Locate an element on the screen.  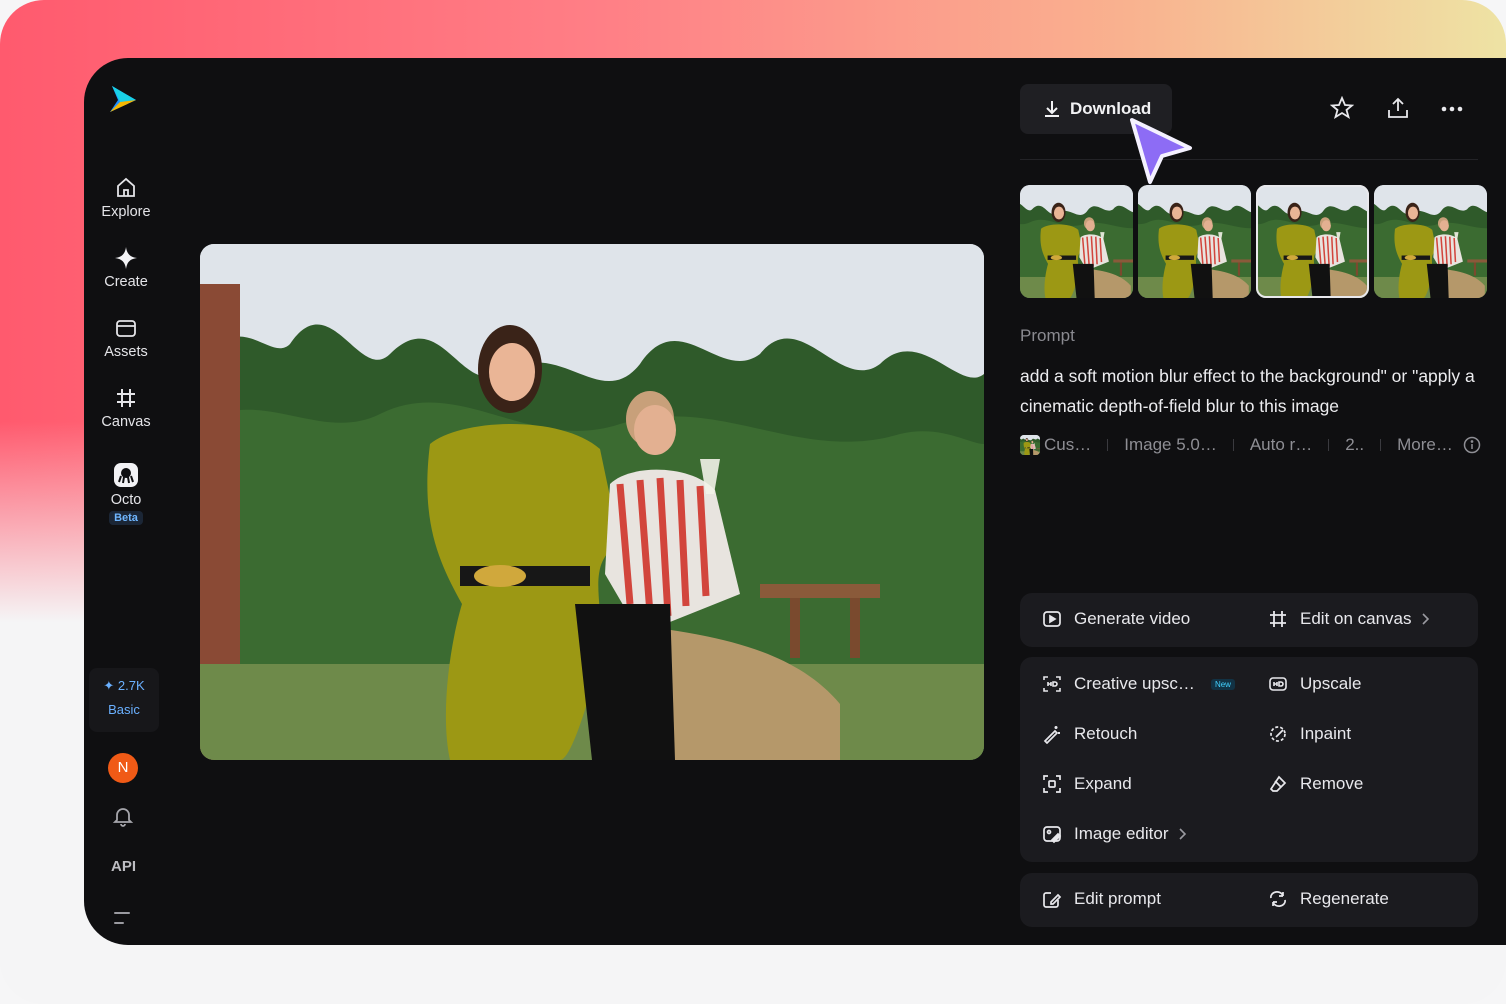
expand-label: Expand is located at coordinates (1103, 783).